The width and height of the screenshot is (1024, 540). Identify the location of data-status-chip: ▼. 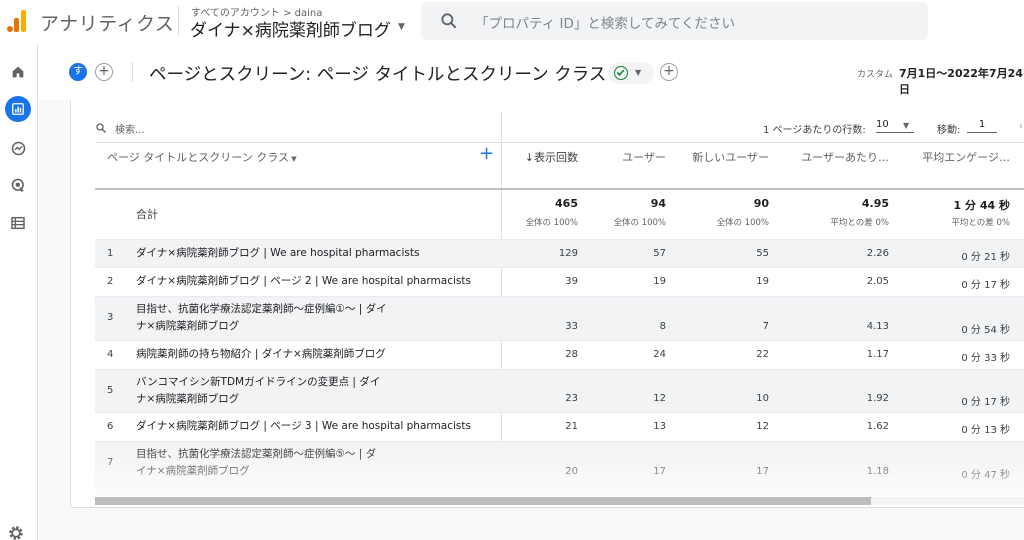
(631, 73).